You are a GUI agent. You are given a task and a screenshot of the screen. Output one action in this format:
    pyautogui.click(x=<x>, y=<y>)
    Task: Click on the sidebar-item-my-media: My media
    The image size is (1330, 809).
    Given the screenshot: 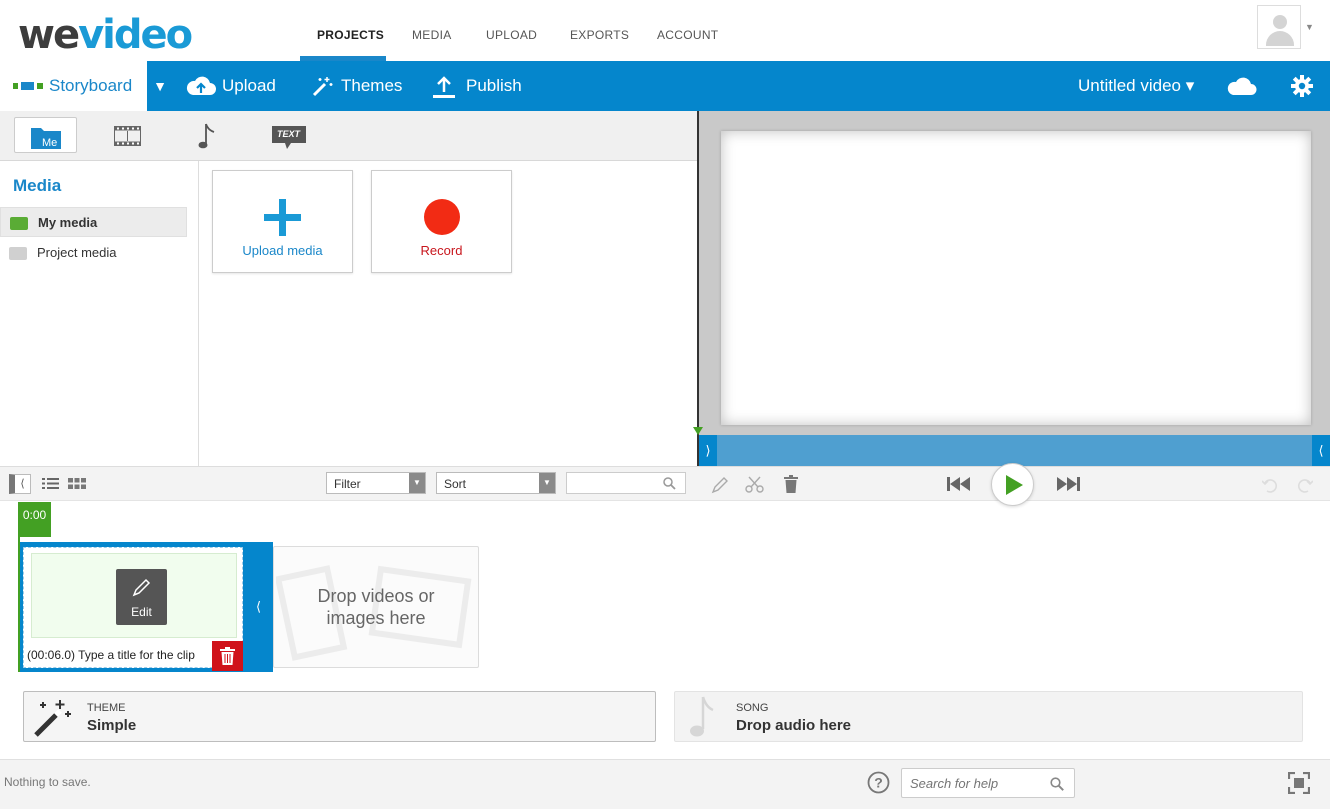 What is the action you would take?
    pyautogui.click(x=93, y=222)
    